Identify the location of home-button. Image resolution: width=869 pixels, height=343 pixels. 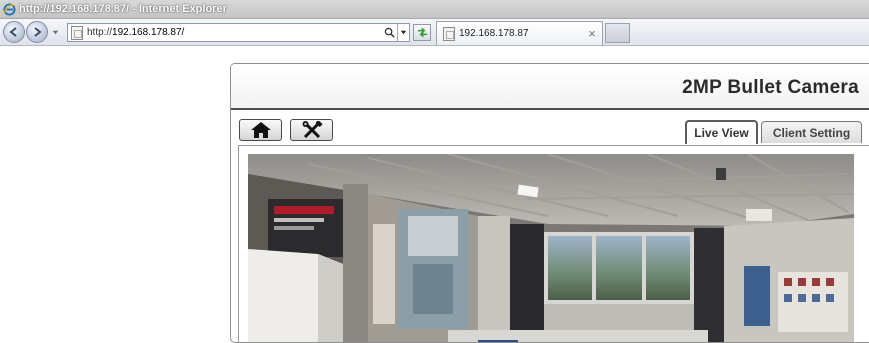
(260, 130).